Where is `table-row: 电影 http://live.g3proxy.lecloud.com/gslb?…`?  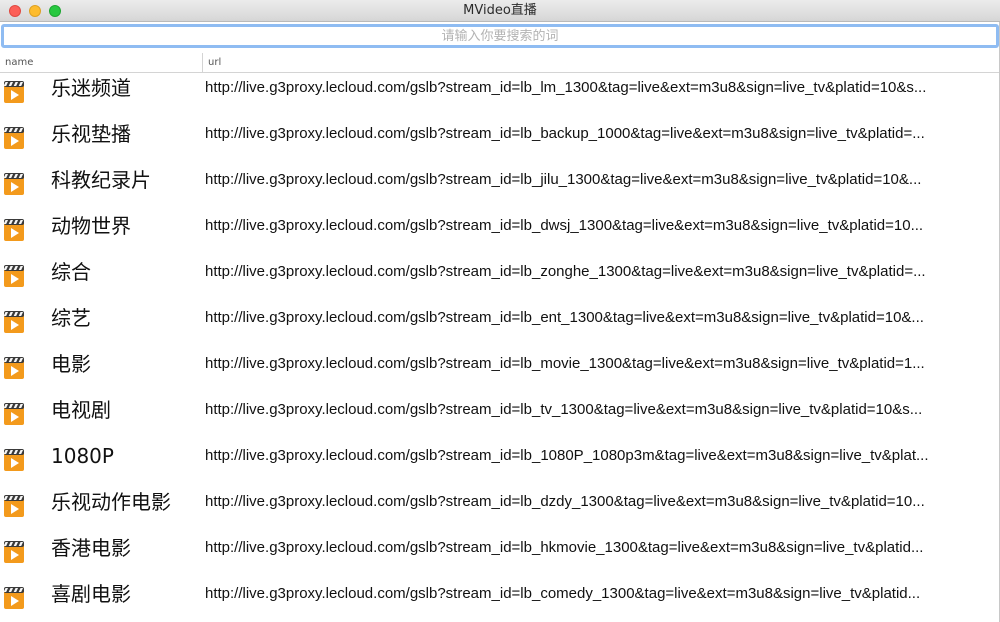
table-row: 电影 http://live.g3proxy.lecloud.com/gslb?… is located at coordinates (500, 373).